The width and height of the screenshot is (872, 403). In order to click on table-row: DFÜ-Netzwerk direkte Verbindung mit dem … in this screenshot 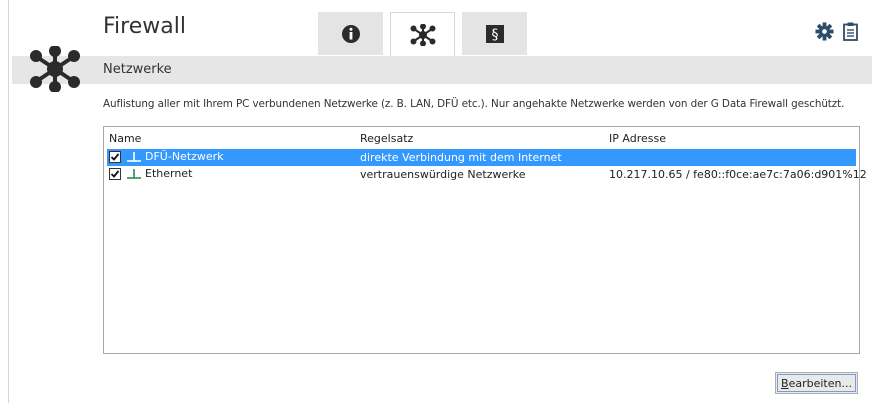, I will do `click(481, 157)`.